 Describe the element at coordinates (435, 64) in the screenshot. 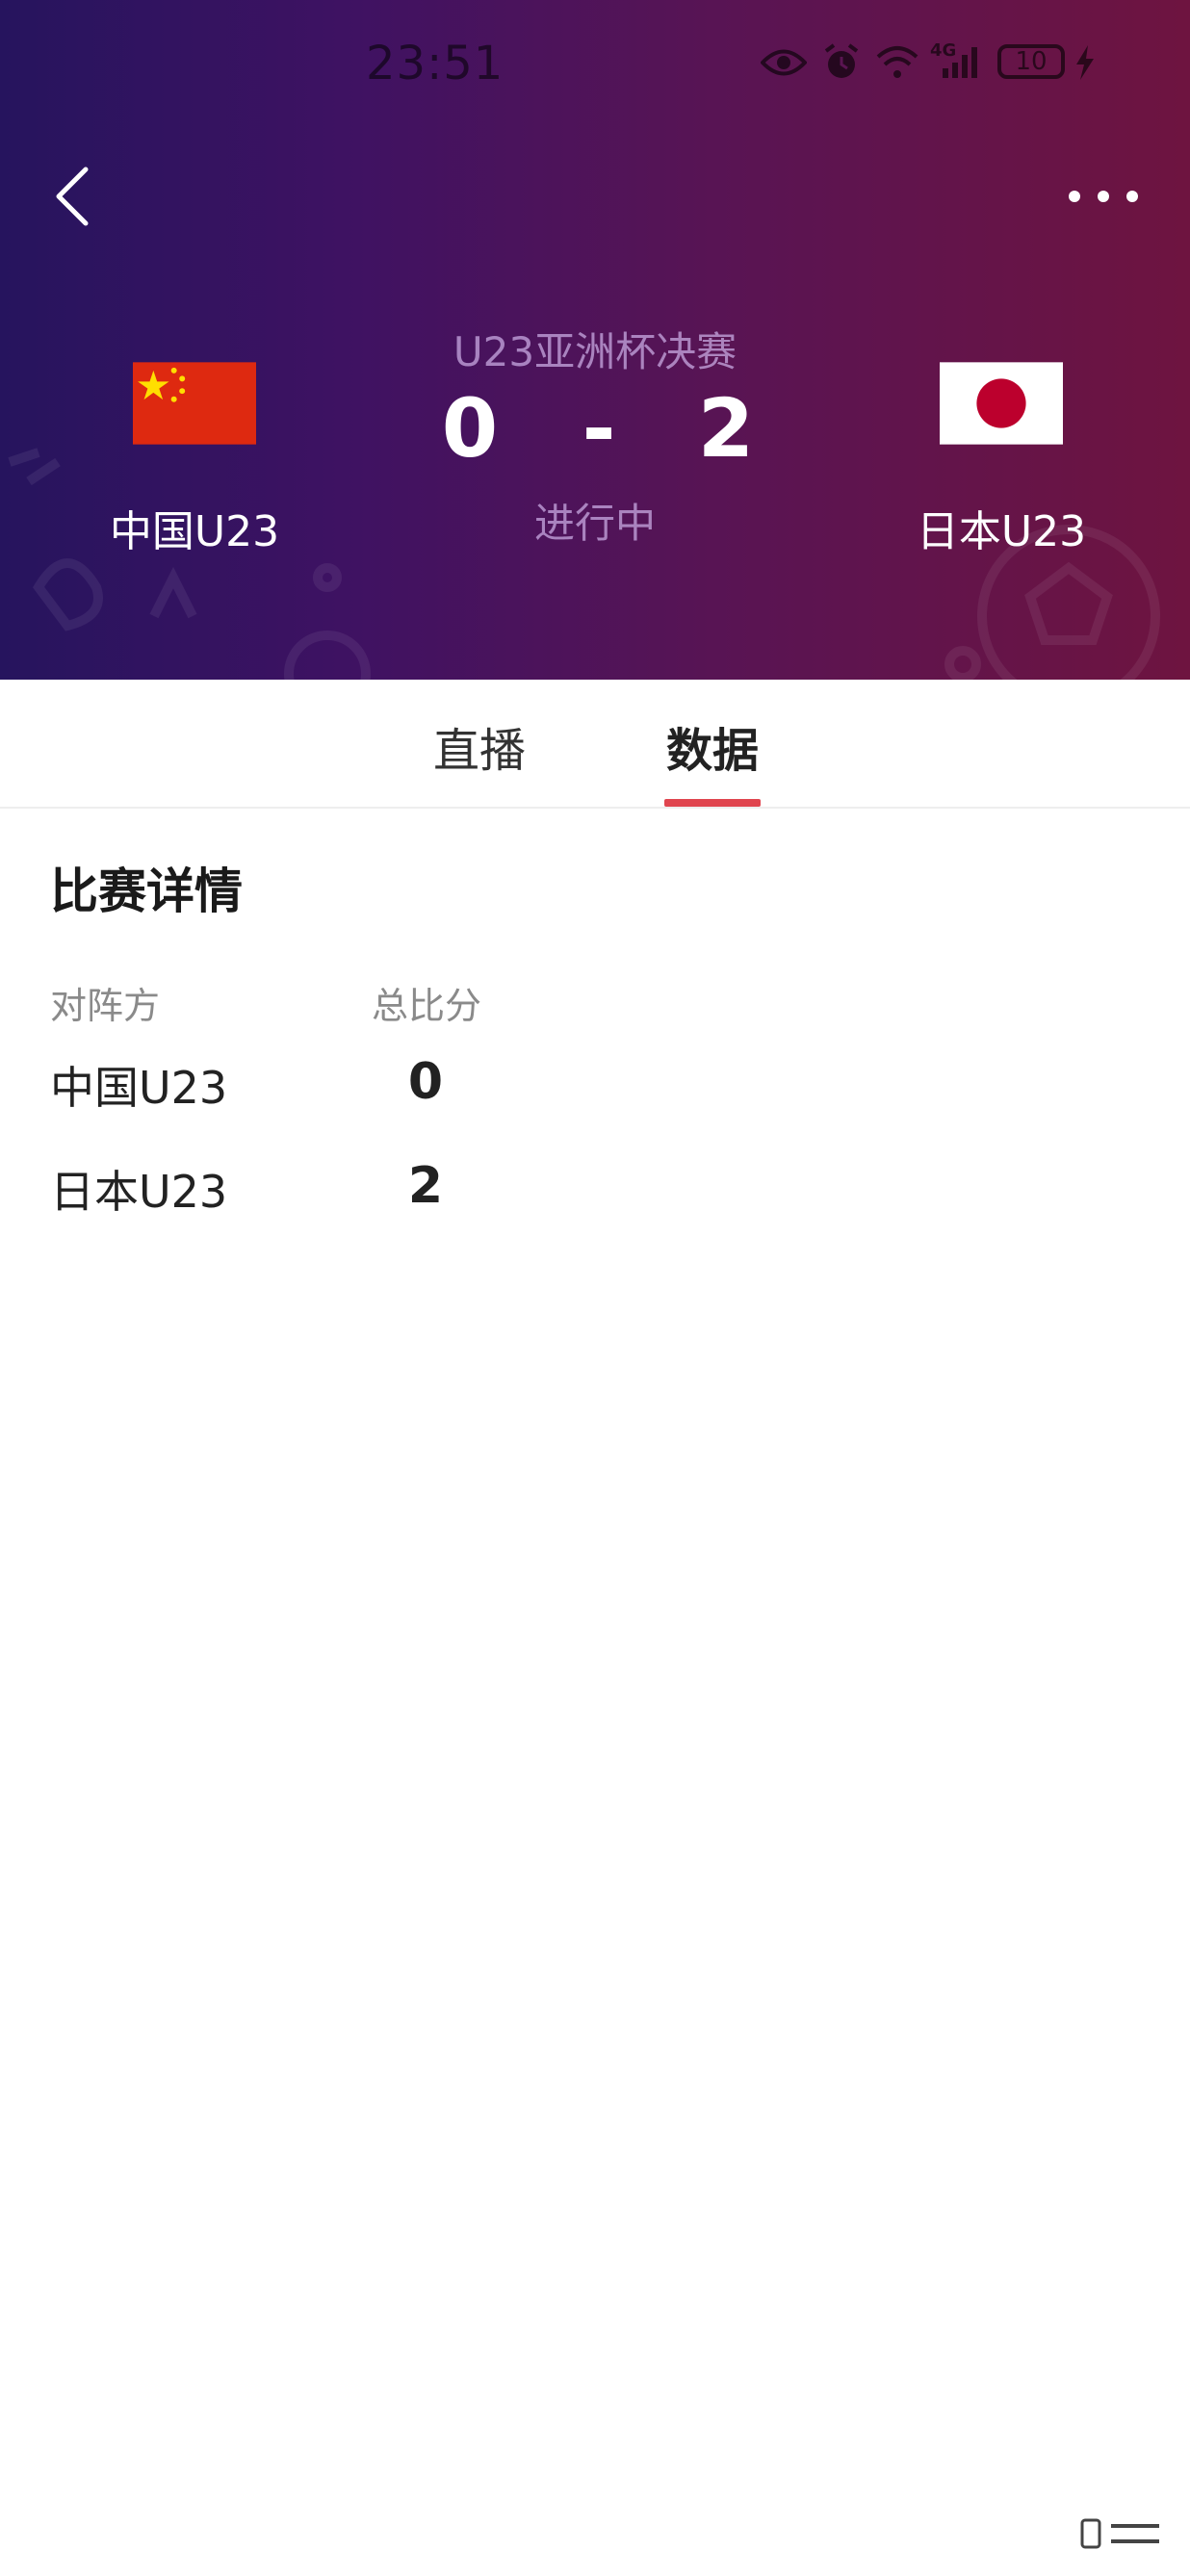

I see `status-time: 23:51` at that location.